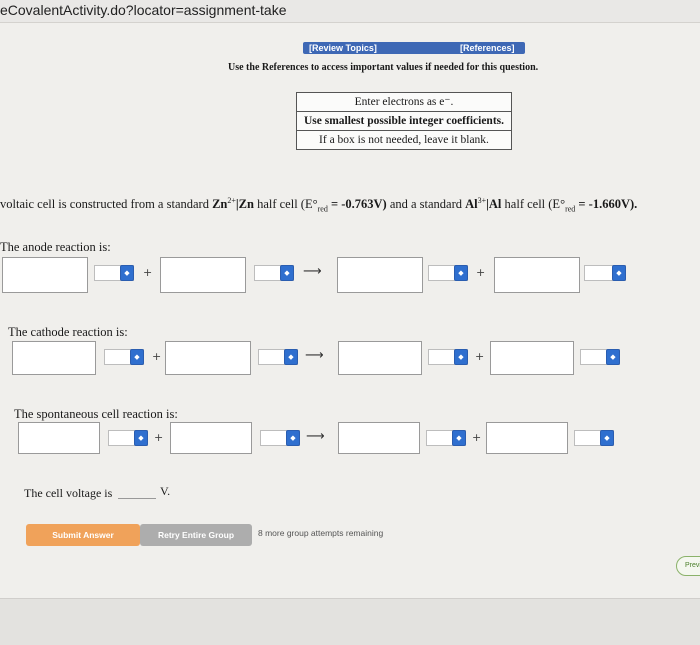  Describe the element at coordinates (570, 209) in the screenshot. I see `al-red-subscript: red` at that location.